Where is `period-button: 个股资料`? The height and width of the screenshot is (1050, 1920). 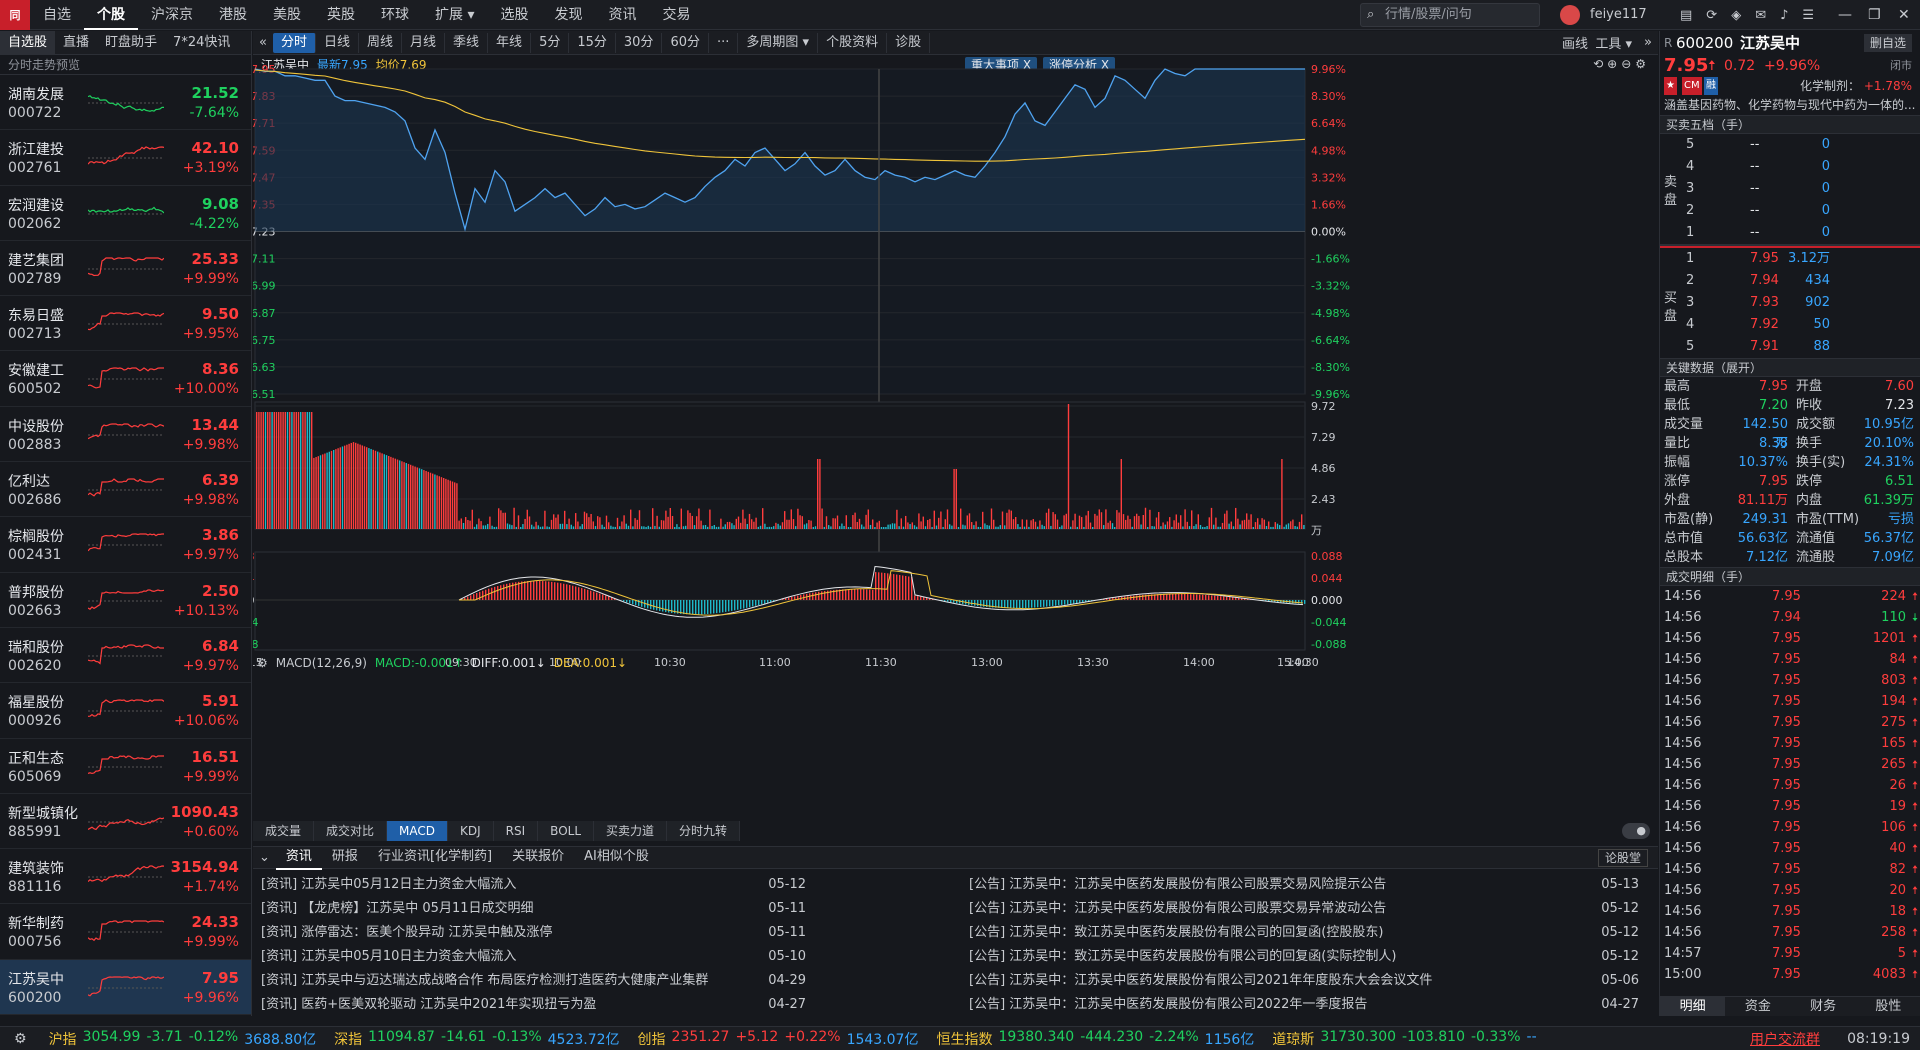
period-button: 个股资料 is located at coordinates (853, 42).